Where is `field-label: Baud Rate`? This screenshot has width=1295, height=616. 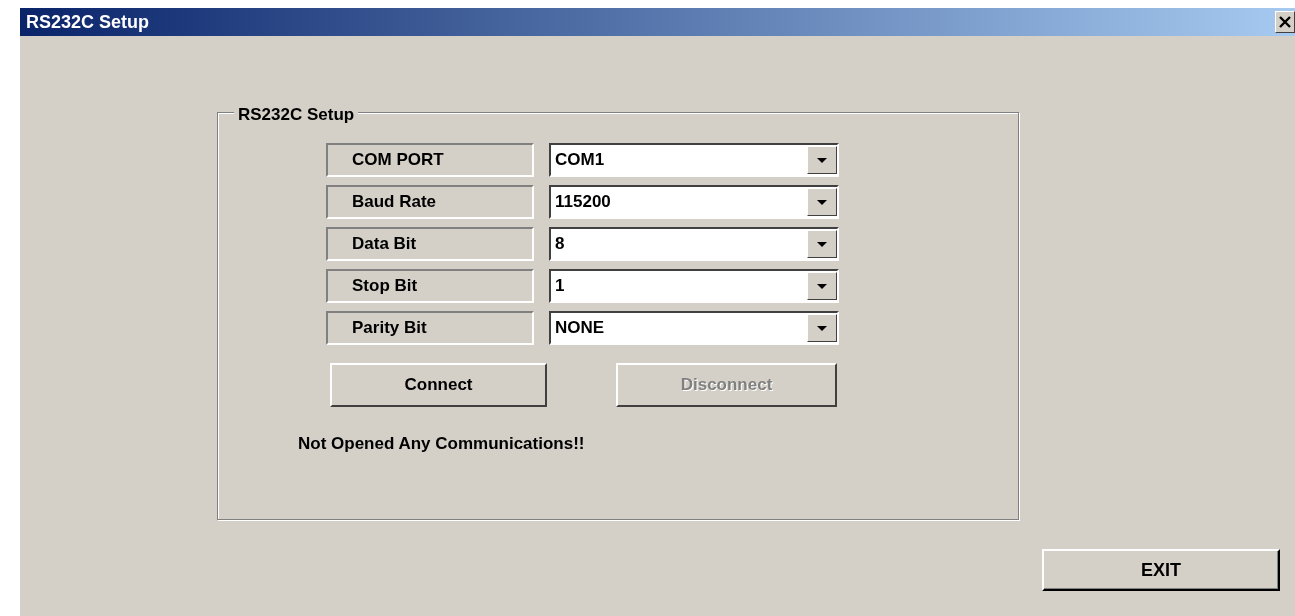 field-label: Baud Rate is located at coordinates (430, 202).